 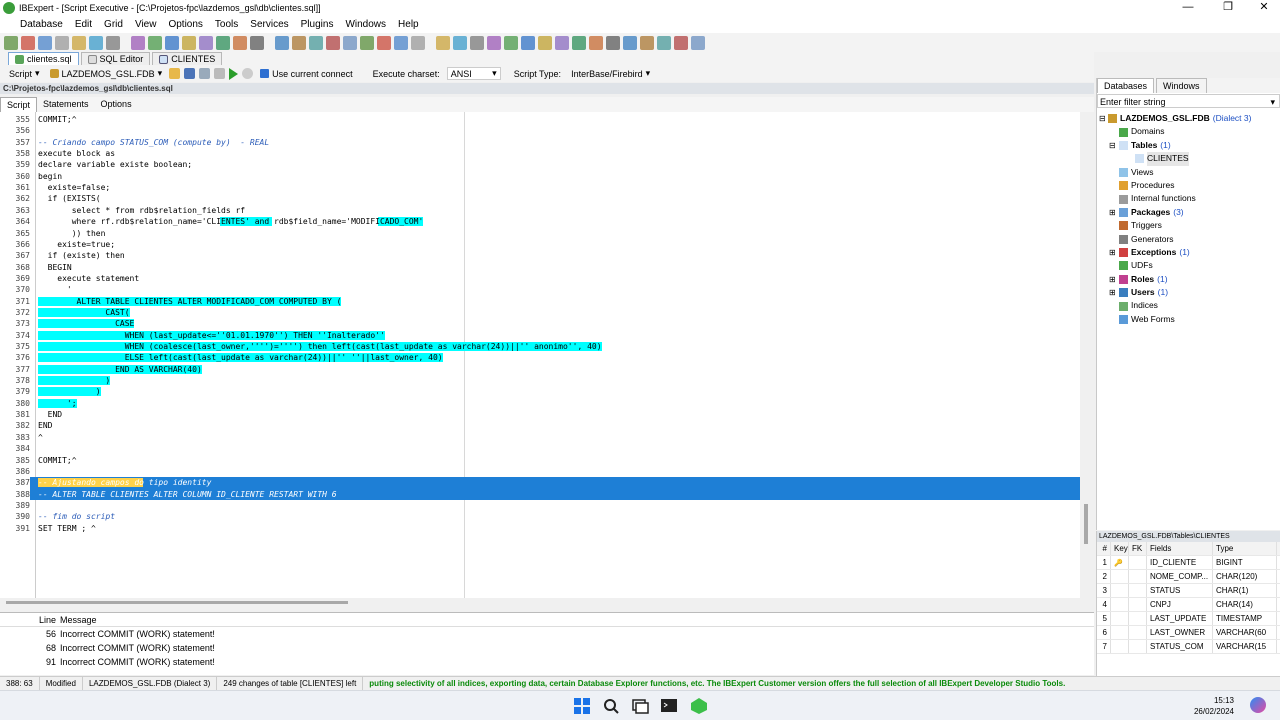 What do you see at coordinates (547, 603) in the screenshot?
I see `editor-horizontal-scrollbar` at bounding box center [547, 603].